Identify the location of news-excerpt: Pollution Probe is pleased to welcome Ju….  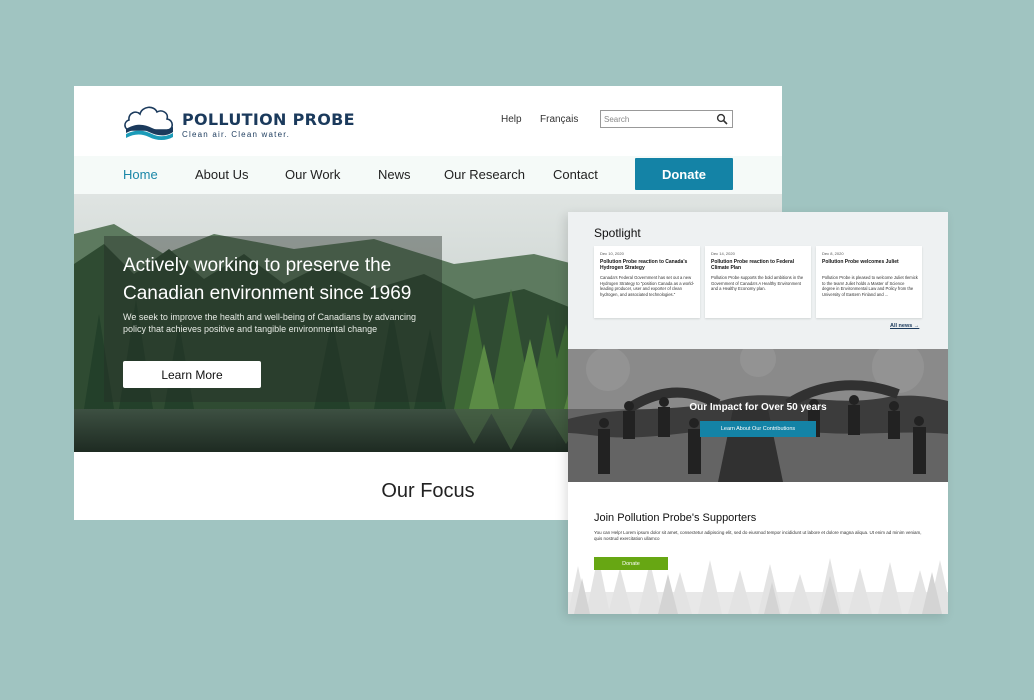
(870, 286).